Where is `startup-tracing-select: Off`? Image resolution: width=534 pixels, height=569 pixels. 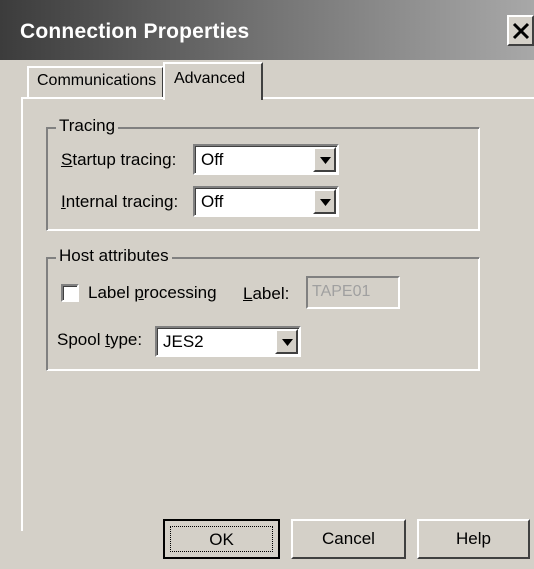
startup-tracing-select: Off is located at coordinates (266, 159).